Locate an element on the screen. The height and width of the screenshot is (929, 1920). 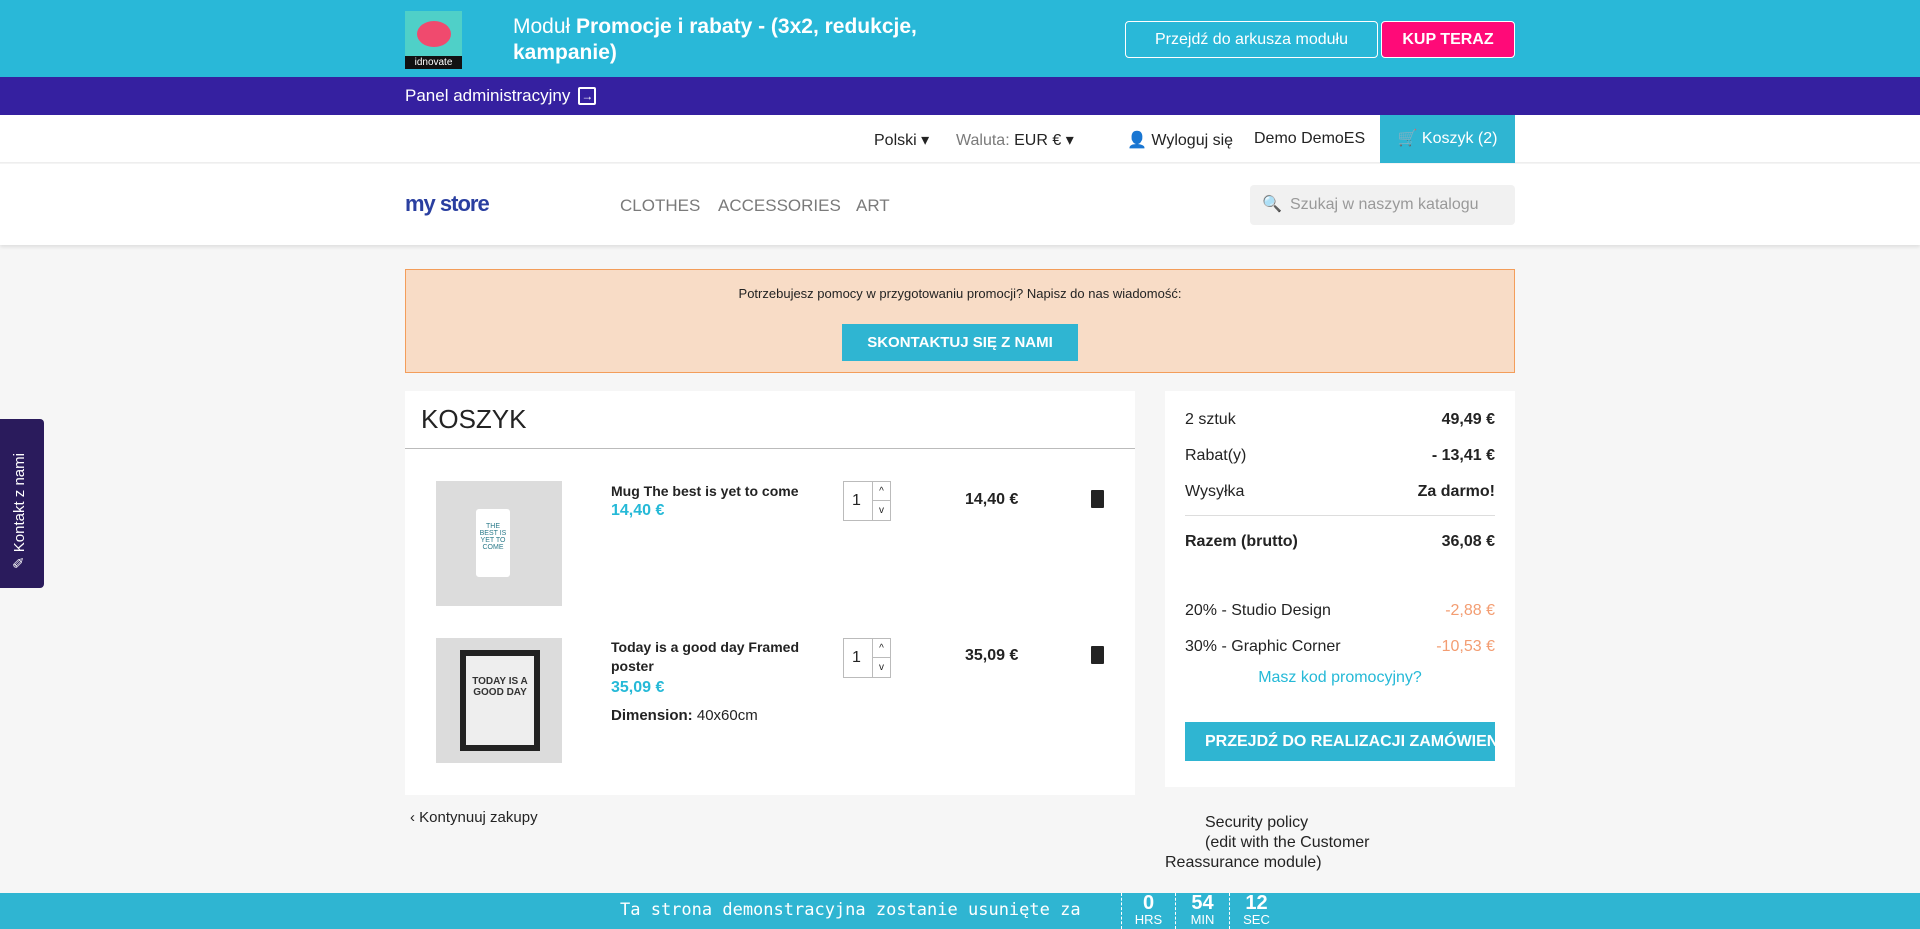
label: Wysyłka is located at coordinates (1215, 491).